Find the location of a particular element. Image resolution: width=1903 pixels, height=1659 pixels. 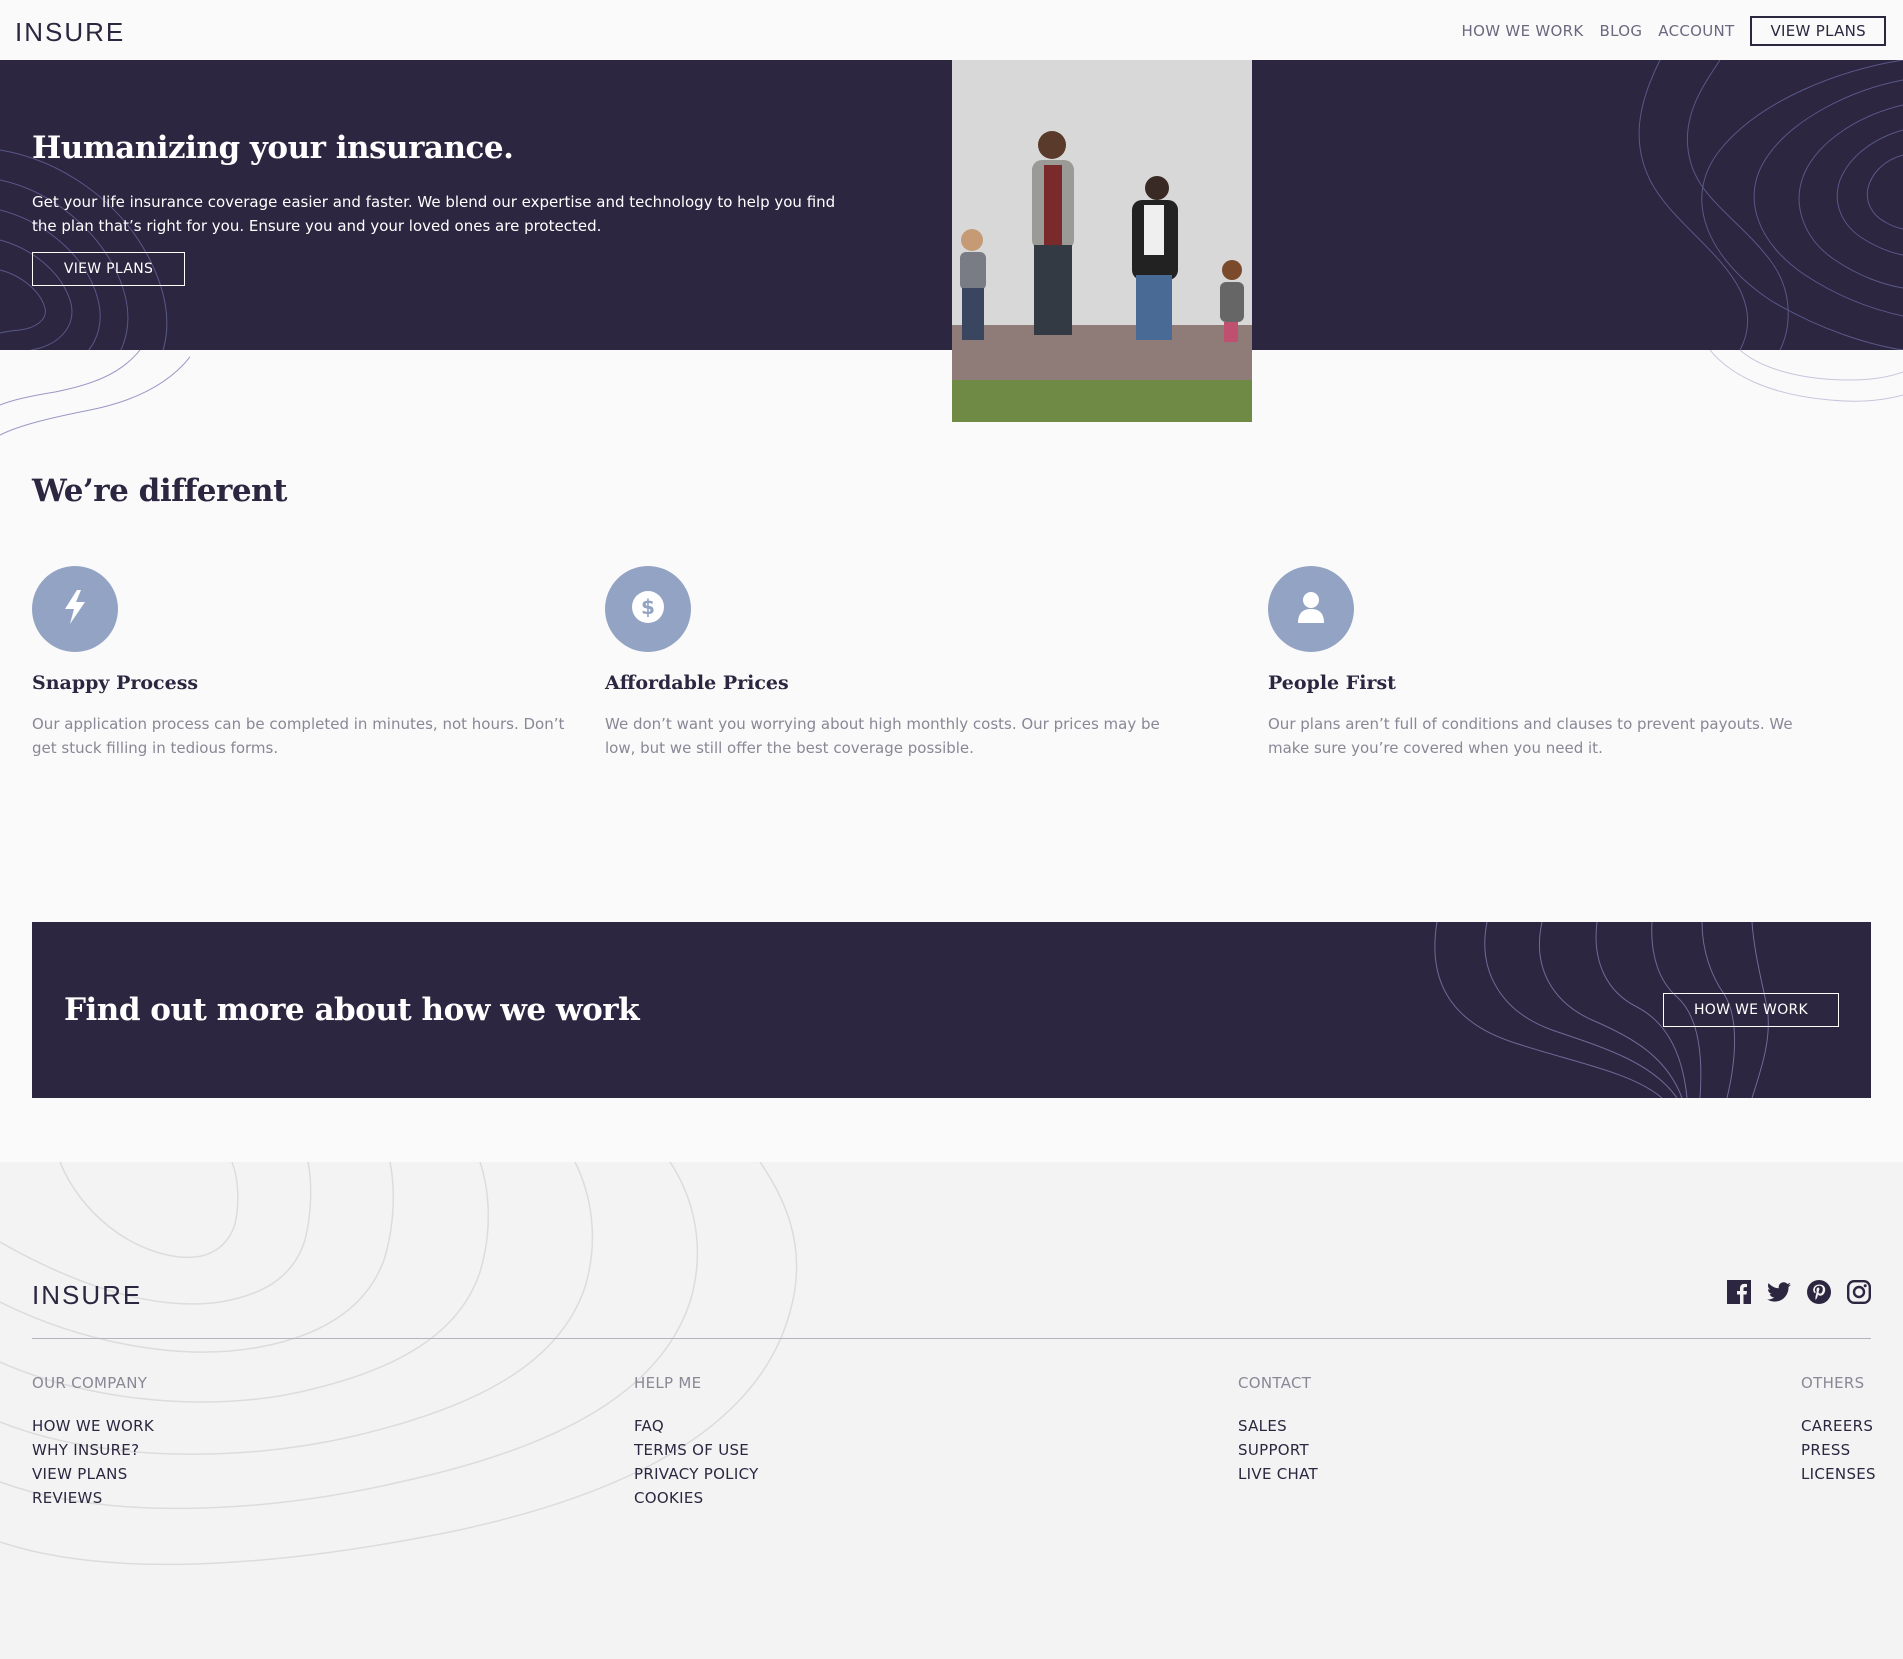

section-title-different: We’re different is located at coordinates (159, 491).